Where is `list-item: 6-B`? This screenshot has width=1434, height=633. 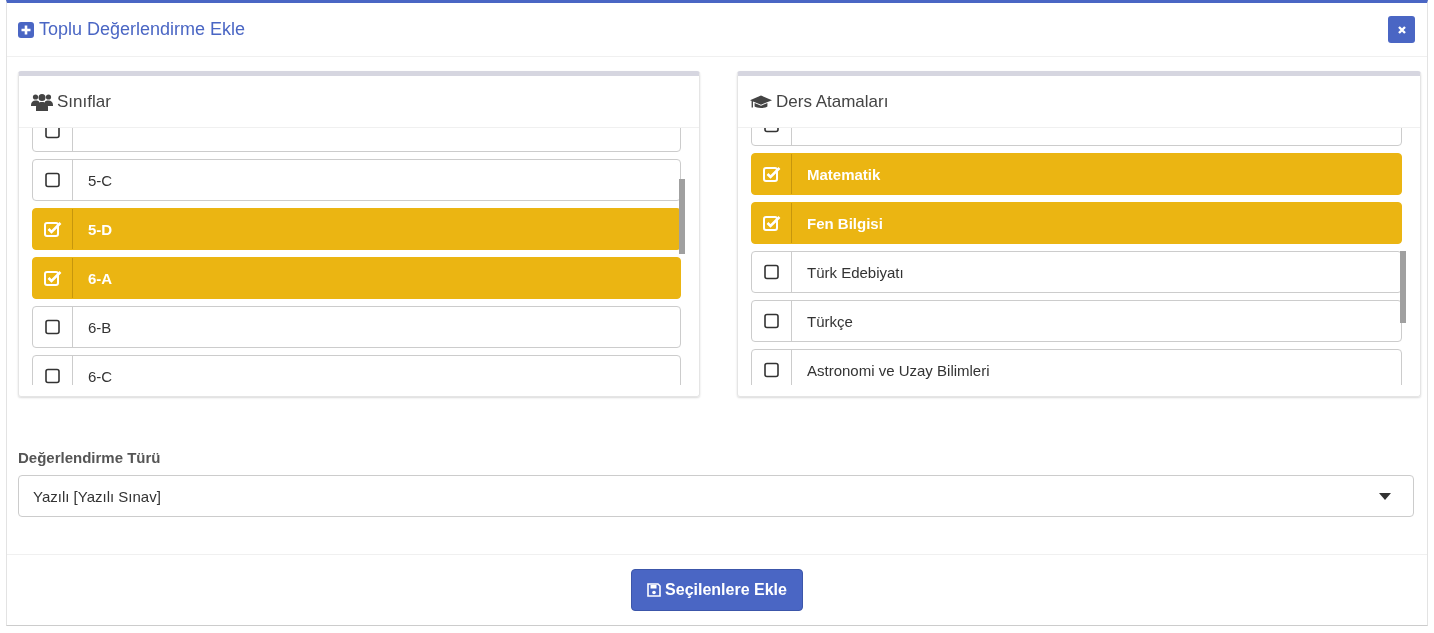 list-item: 6-B is located at coordinates (356, 327).